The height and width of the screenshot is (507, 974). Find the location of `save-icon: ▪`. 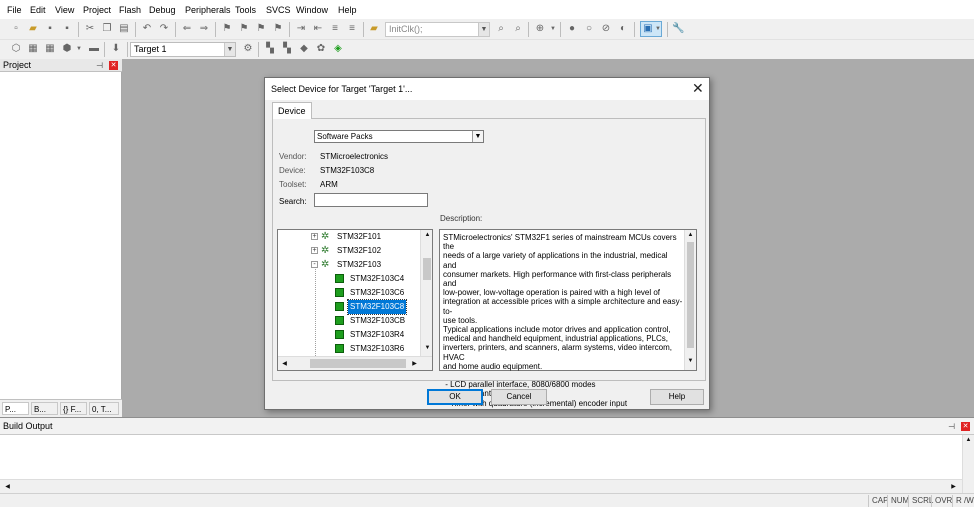

save-icon: ▪ is located at coordinates (50, 29).